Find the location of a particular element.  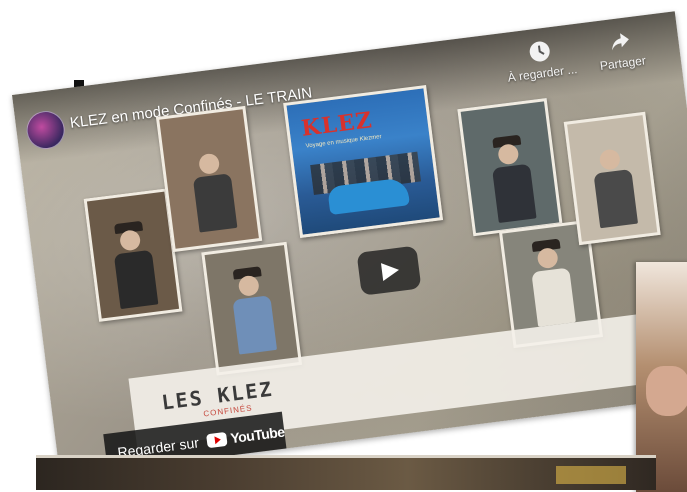

adjacent-thumbnail-strip is located at coordinates (346, 472).